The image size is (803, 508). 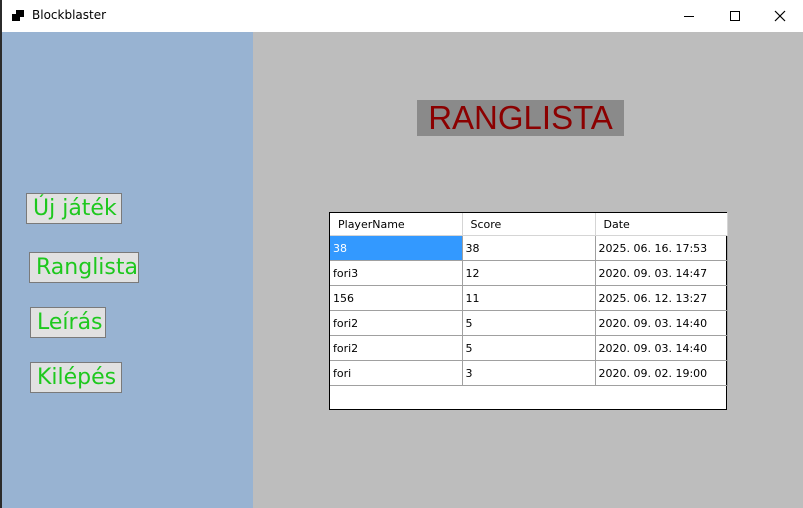 What do you see at coordinates (661, 248) in the screenshot?
I see `cell-date: 2025. 06. 16. 17:53` at bounding box center [661, 248].